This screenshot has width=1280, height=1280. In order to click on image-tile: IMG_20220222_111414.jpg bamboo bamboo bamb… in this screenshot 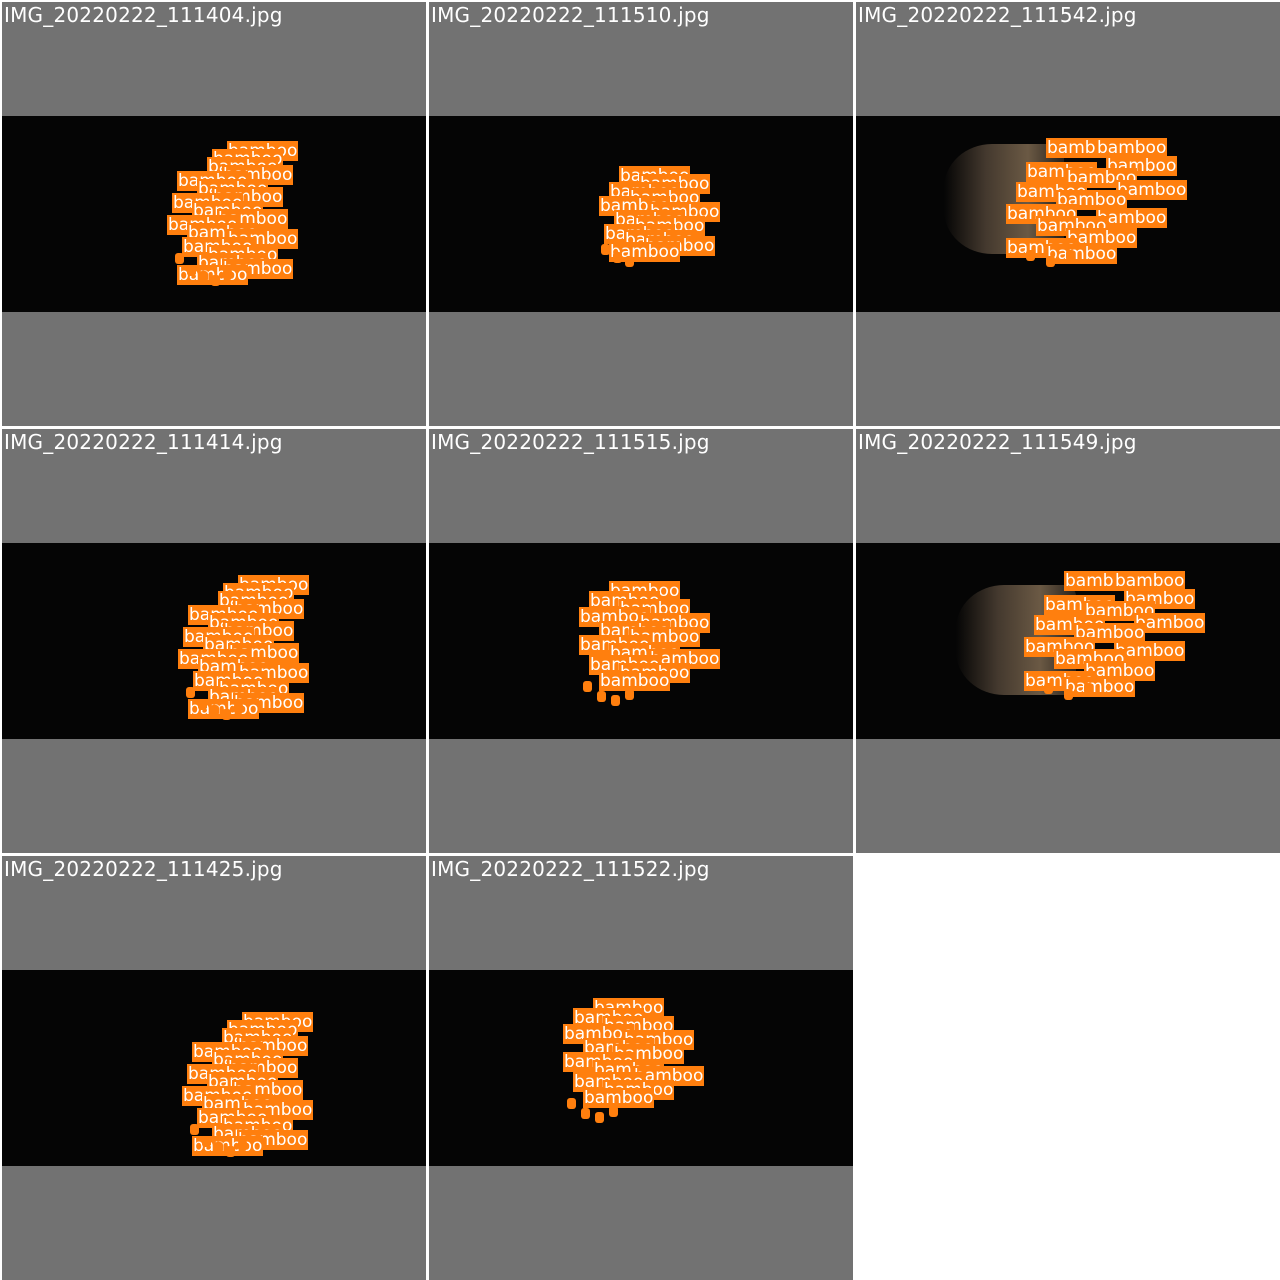, I will do `click(214, 641)`.